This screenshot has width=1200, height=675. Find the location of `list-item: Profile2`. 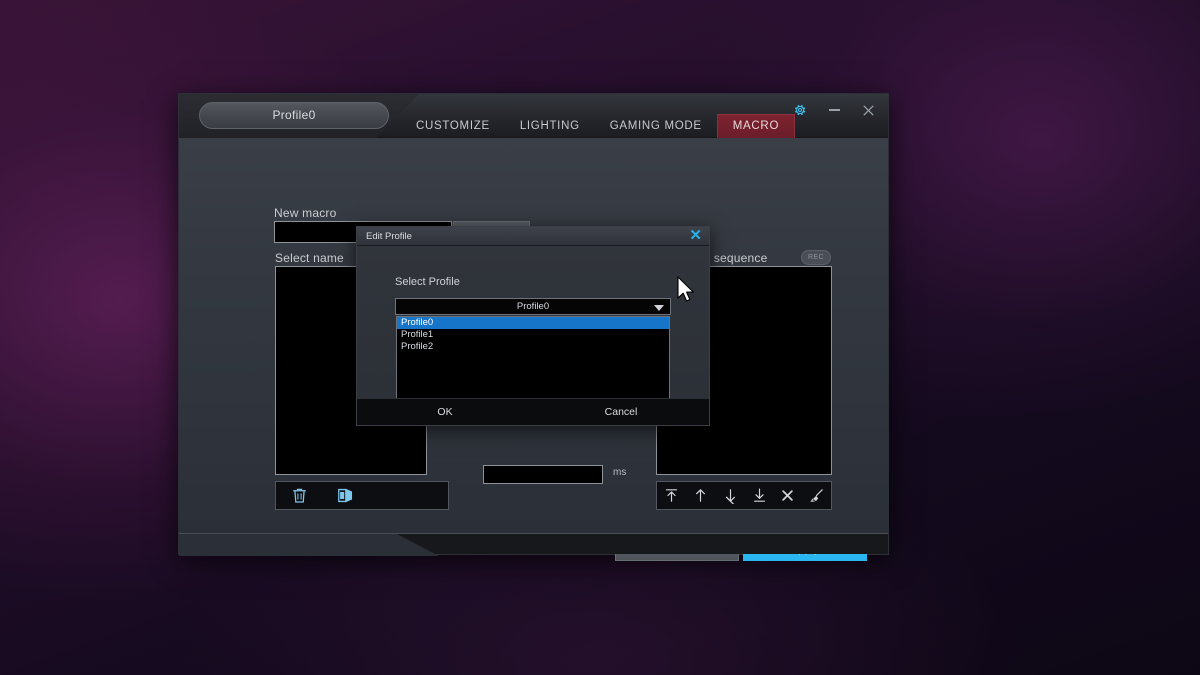

list-item: Profile2 is located at coordinates (533, 347).